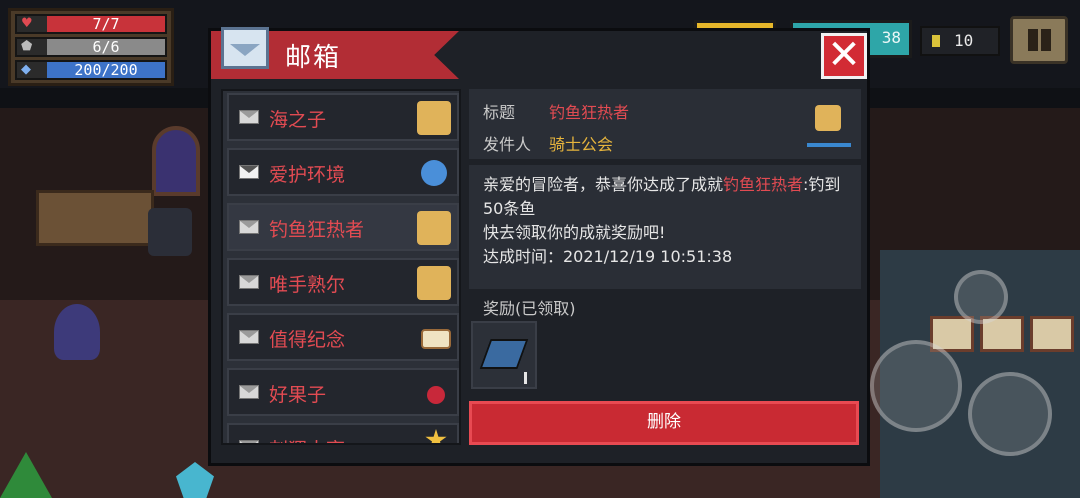  I want to click on mail-item-label: 海之子, so click(298, 120).